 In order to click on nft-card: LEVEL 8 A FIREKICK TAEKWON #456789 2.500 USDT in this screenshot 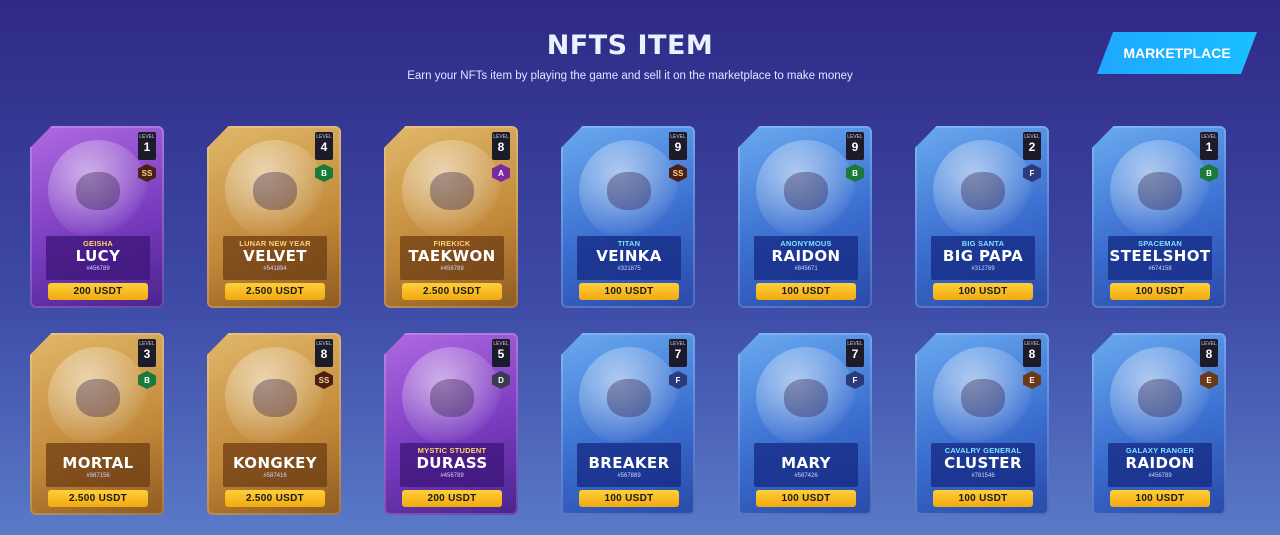, I will do `click(451, 217)`.